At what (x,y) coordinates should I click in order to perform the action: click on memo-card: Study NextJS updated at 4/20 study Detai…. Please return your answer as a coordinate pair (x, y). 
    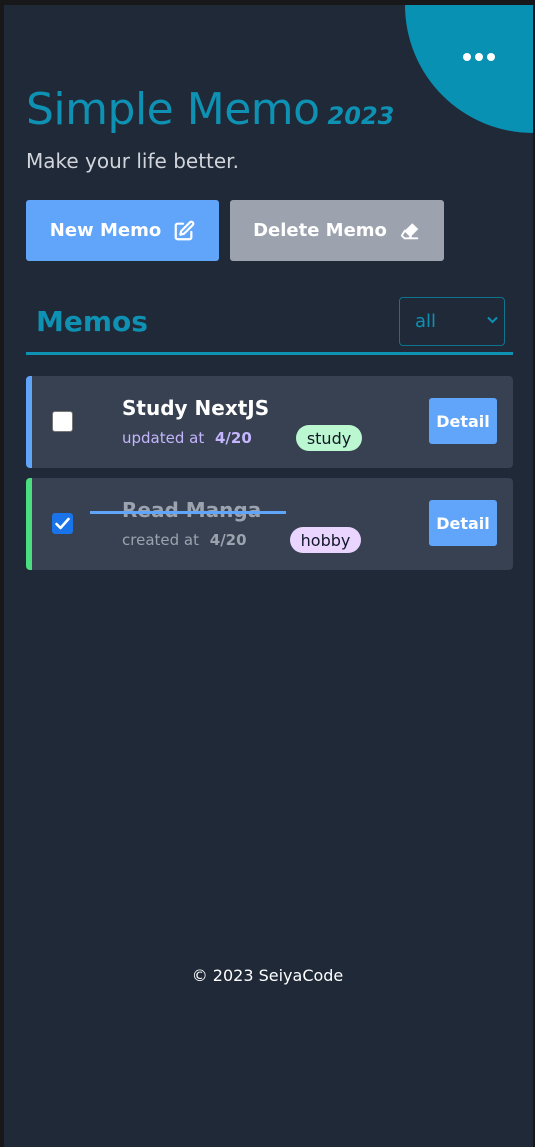
    Looking at the image, I should click on (269, 422).